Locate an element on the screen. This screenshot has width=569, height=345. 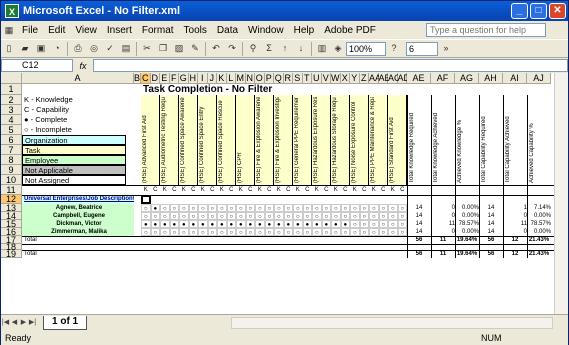
summary-value: 1 is located at coordinates (515, 208).